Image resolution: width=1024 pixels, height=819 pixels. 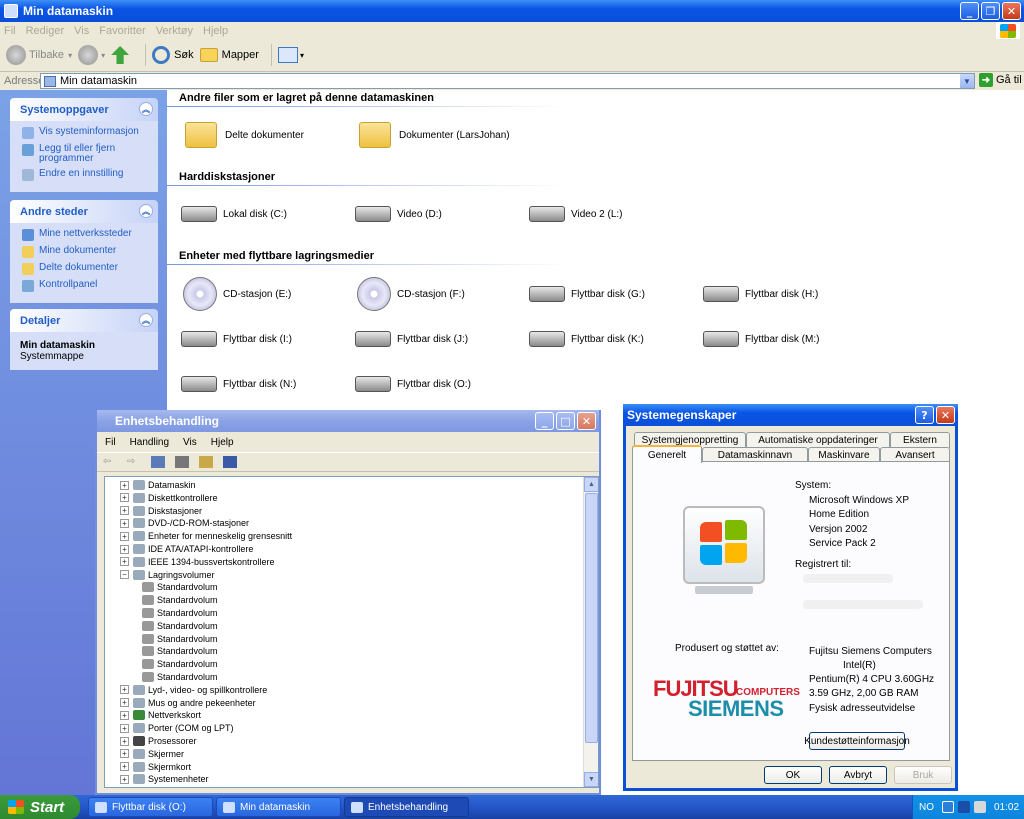 What do you see at coordinates (174, 31) in the screenshot?
I see `menu-verktoy: Verktøy` at bounding box center [174, 31].